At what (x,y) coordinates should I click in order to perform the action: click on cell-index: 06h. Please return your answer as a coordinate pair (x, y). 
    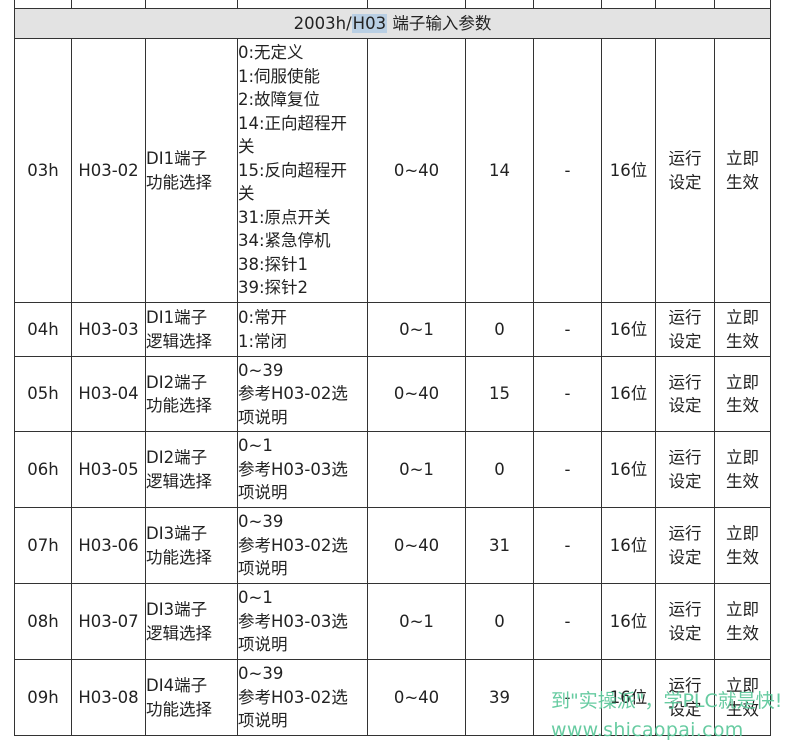
    Looking at the image, I should click on (43, 469).